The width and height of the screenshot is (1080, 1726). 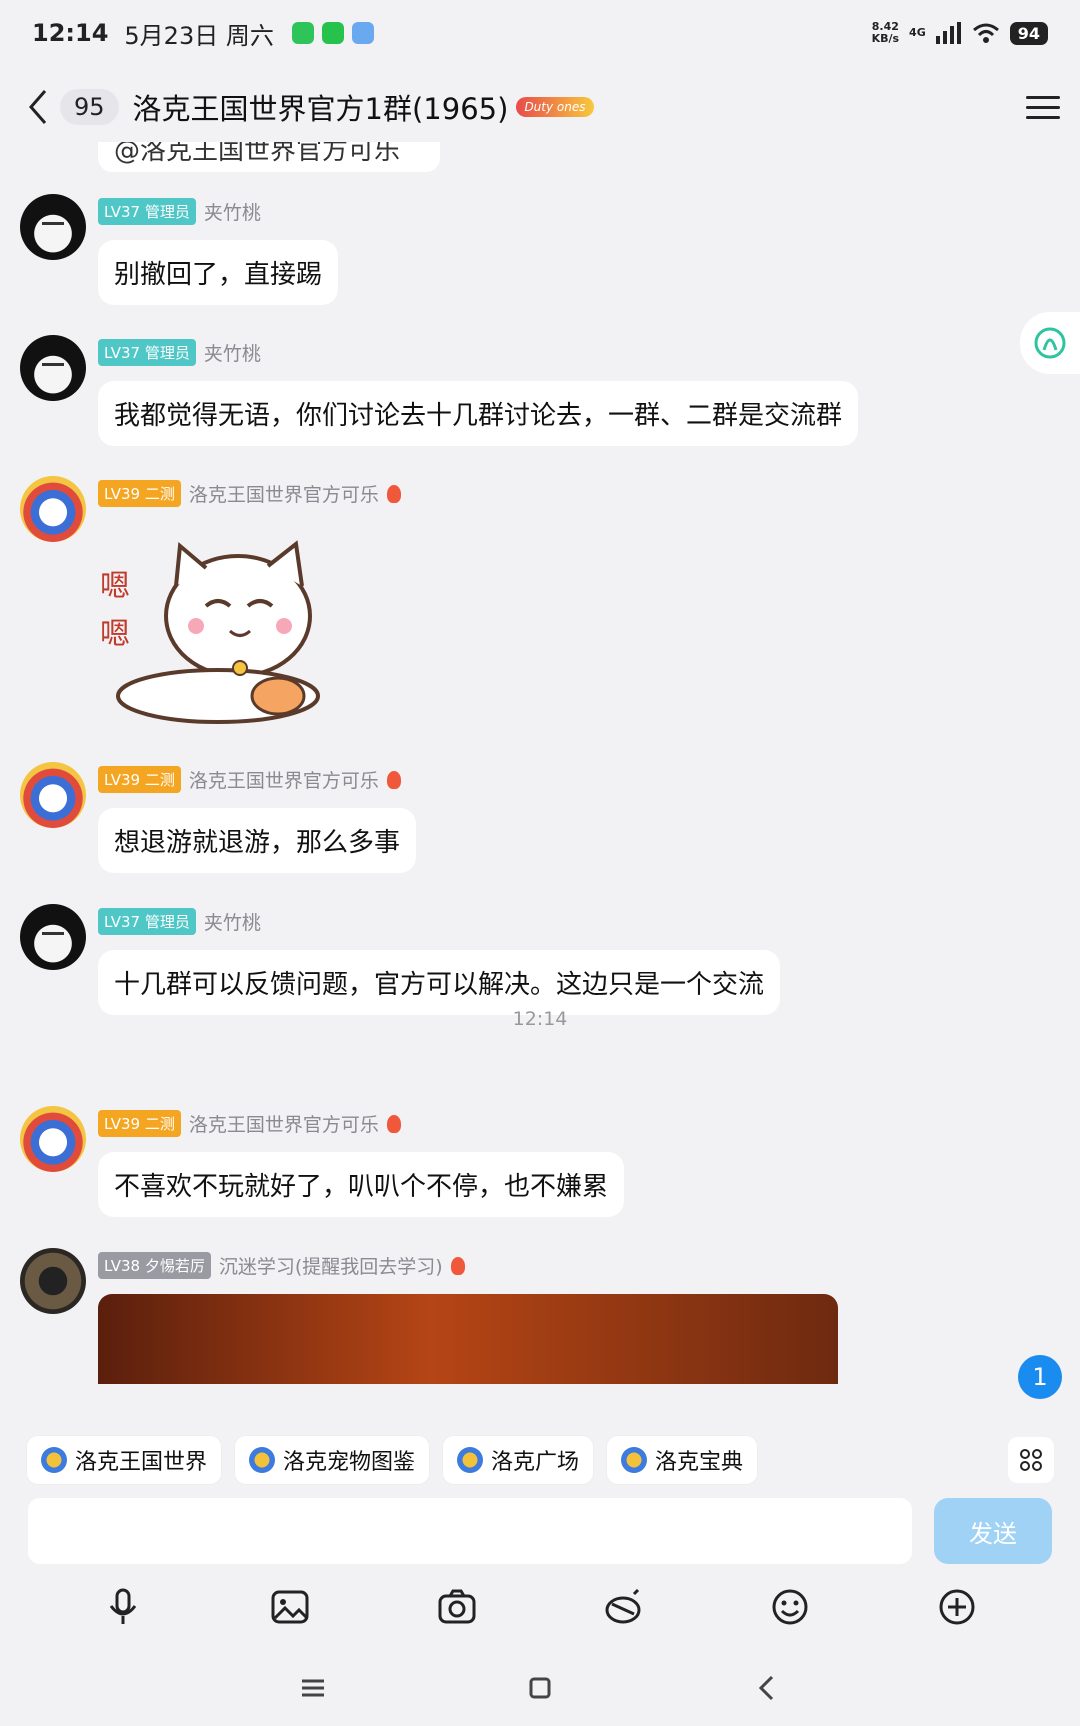 What do you see at coordinates (623, 1607) in the screenshot?
I see `red-packet-icon` at bounding box center [623, 1607].